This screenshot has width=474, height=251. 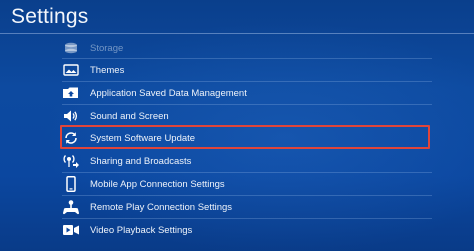 I want to click on menu-item-storage: Storage, so click(x=92, y=48).